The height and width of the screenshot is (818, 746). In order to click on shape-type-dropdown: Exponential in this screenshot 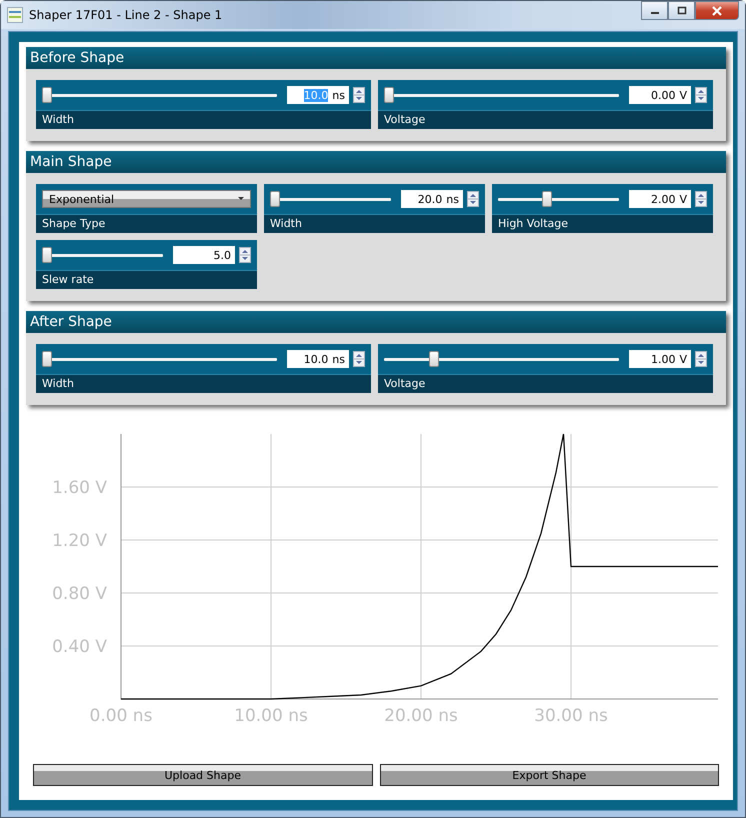, I will do `click(146, 199)`.